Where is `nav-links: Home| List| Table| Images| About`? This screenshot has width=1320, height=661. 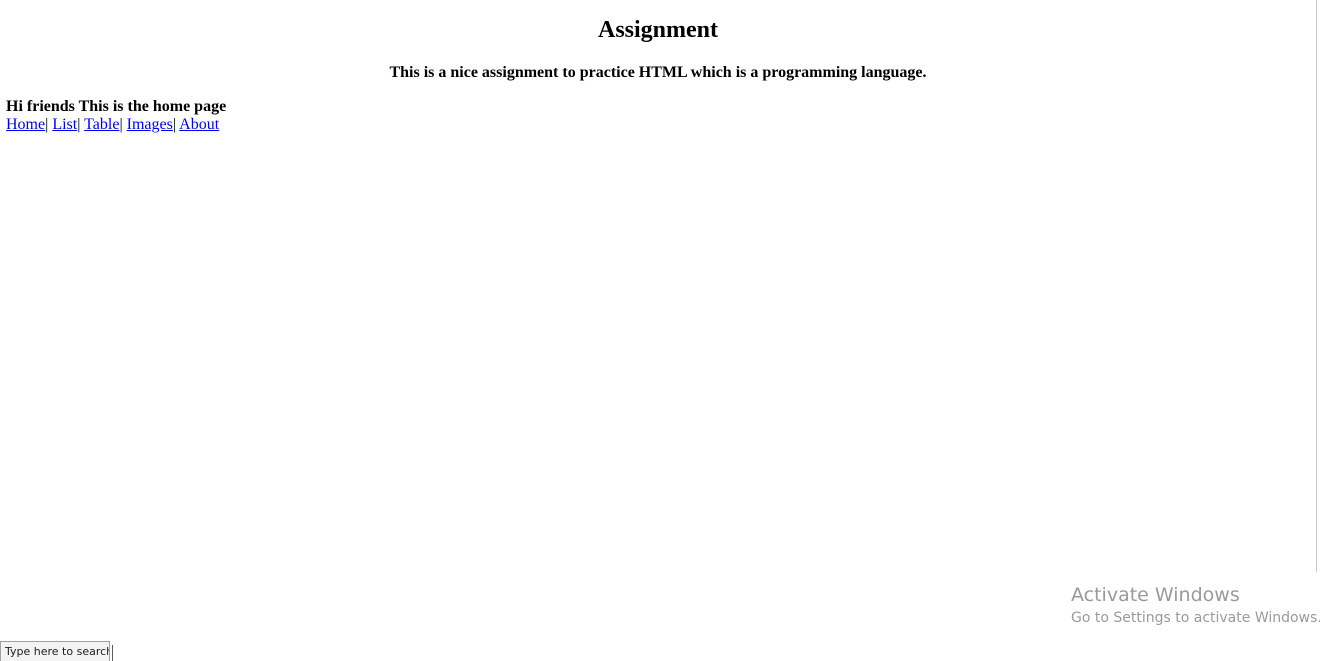
nav-links: Home| List| Table| Images| About is located at coordinates (112, 125).